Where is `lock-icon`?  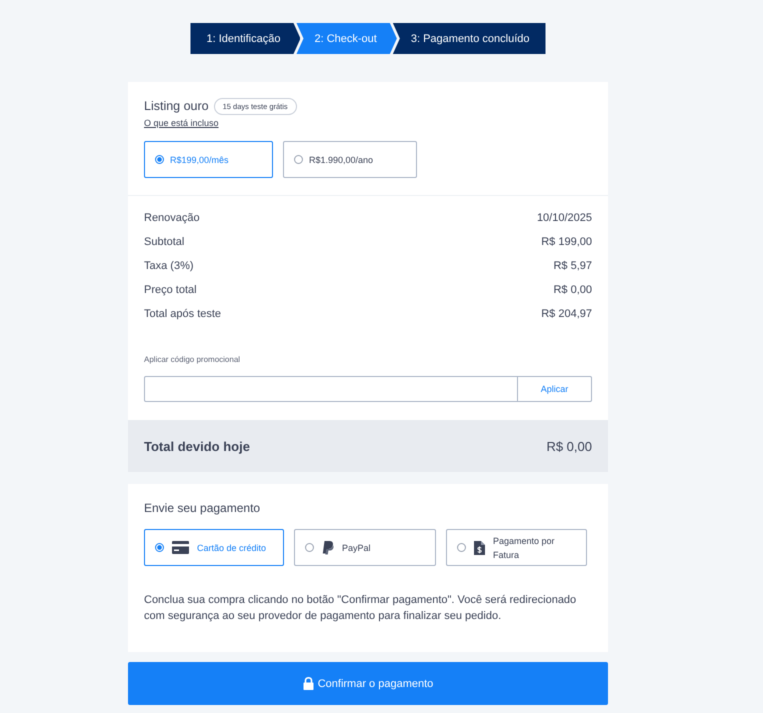 lock-icon is located at coordinates (308, 683).